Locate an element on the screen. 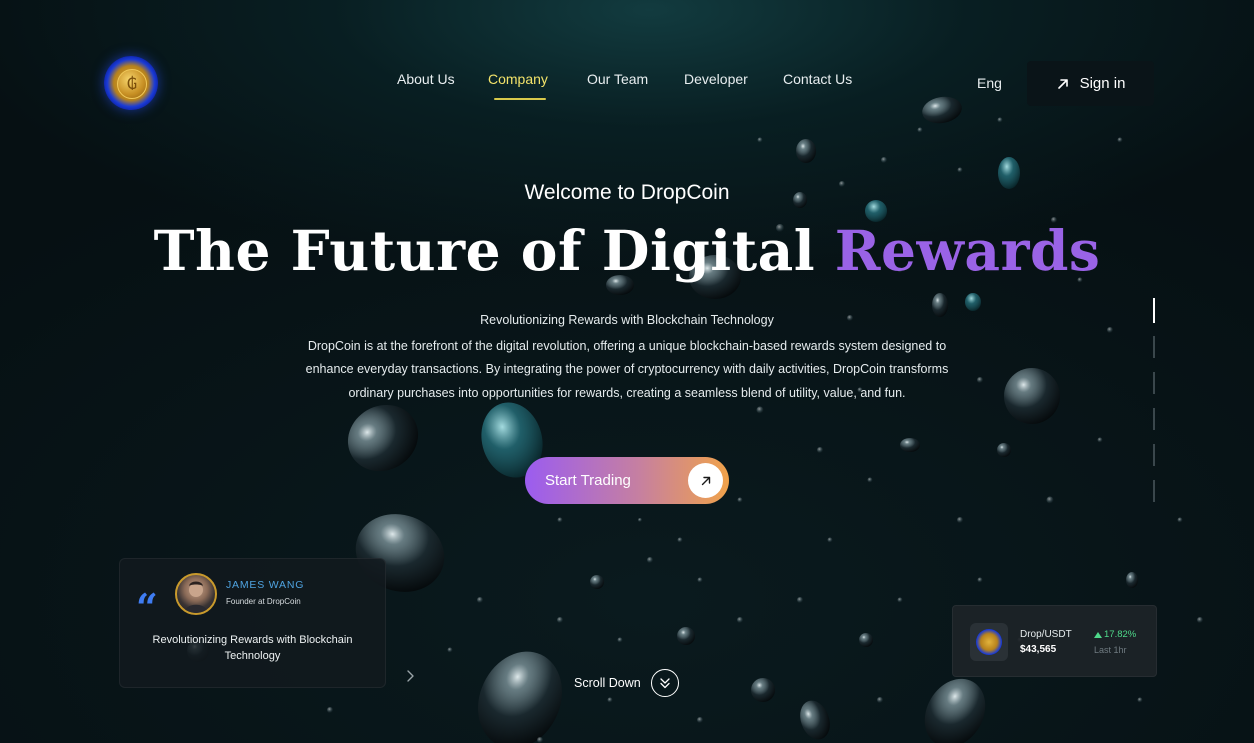  trading-pair: Drop/USDT is located at coordinates (1046, 634).